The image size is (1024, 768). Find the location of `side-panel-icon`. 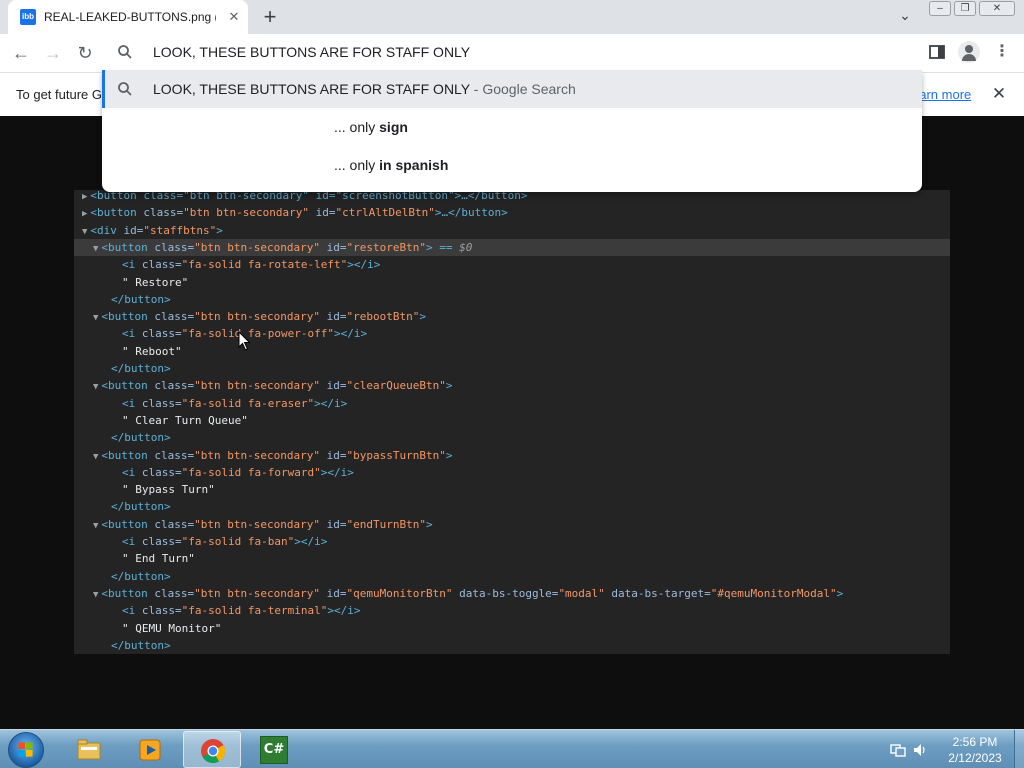

side-panel-icon is located at coordinates (937, 52).